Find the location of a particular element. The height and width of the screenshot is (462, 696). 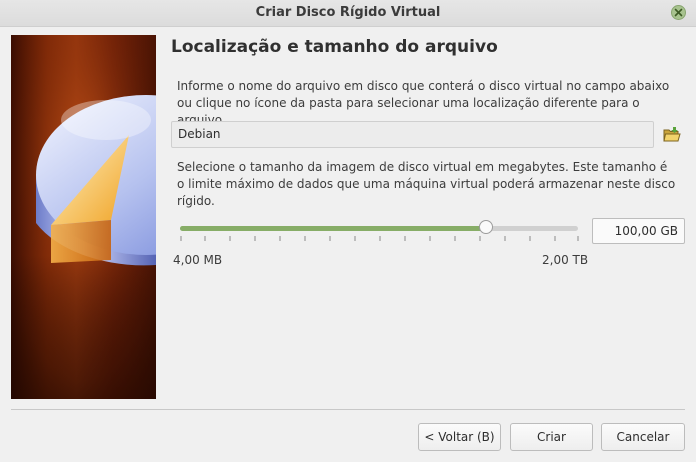

size-range-max-label: 2,00 TB is located at coordinates (565, 260).